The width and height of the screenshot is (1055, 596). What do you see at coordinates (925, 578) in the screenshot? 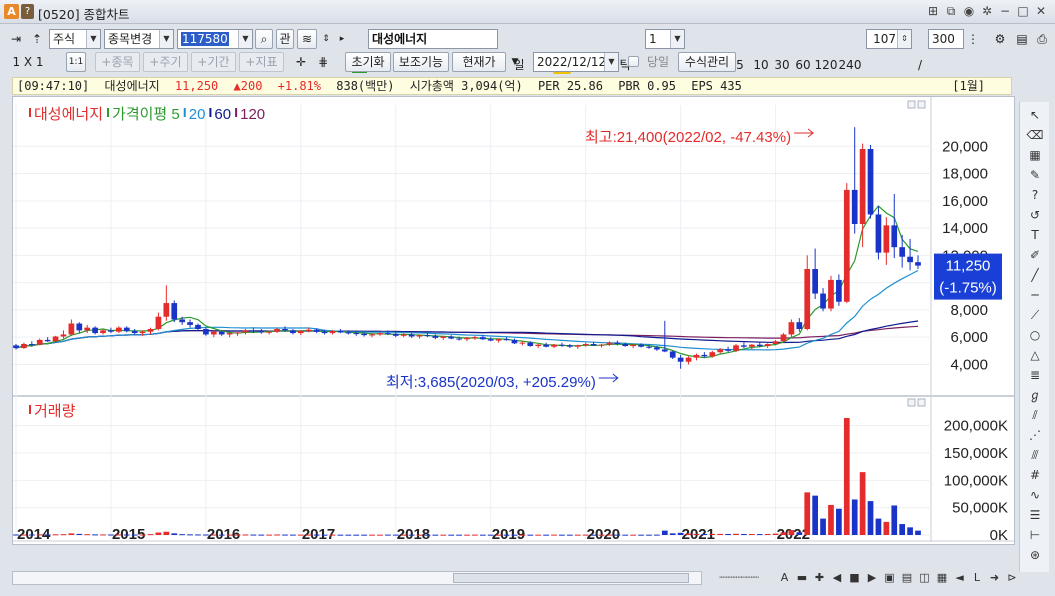
I see `chart-type-icon: ◫` at bounding box center [925, 578].